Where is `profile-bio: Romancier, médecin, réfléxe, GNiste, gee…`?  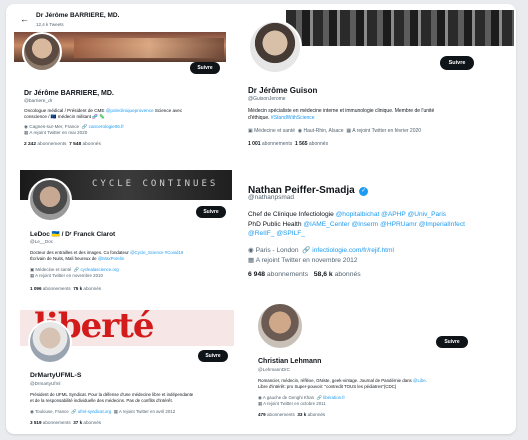
profile-bio: Romancier, médecin, réfléxe, GNiste, gee… is located at coordinates (342, 383).